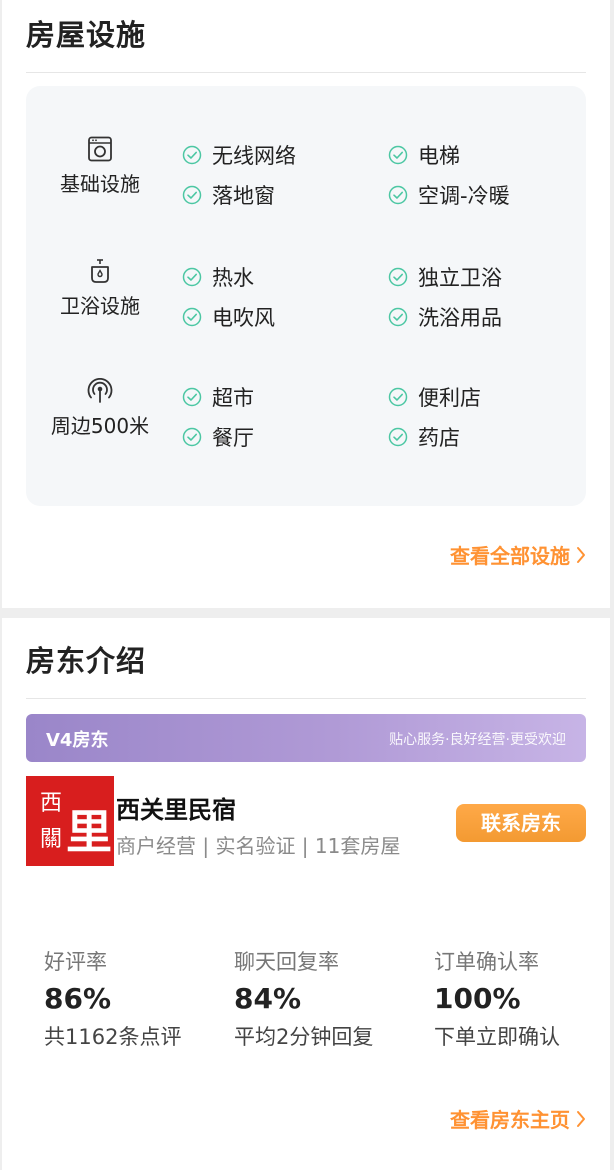  Describe the element at coordinates (100, 166) in the screenshot. I see `facility-category: 基础设施` at that location.